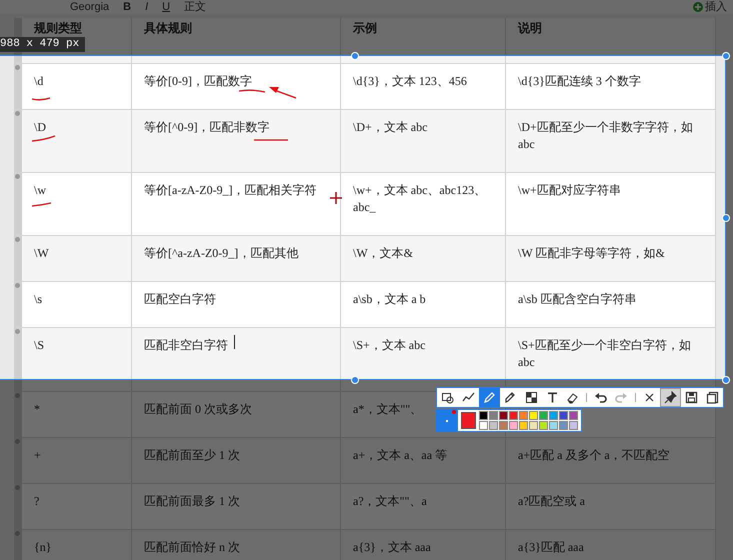  I want to click on pin-icon, so click(671, 397).